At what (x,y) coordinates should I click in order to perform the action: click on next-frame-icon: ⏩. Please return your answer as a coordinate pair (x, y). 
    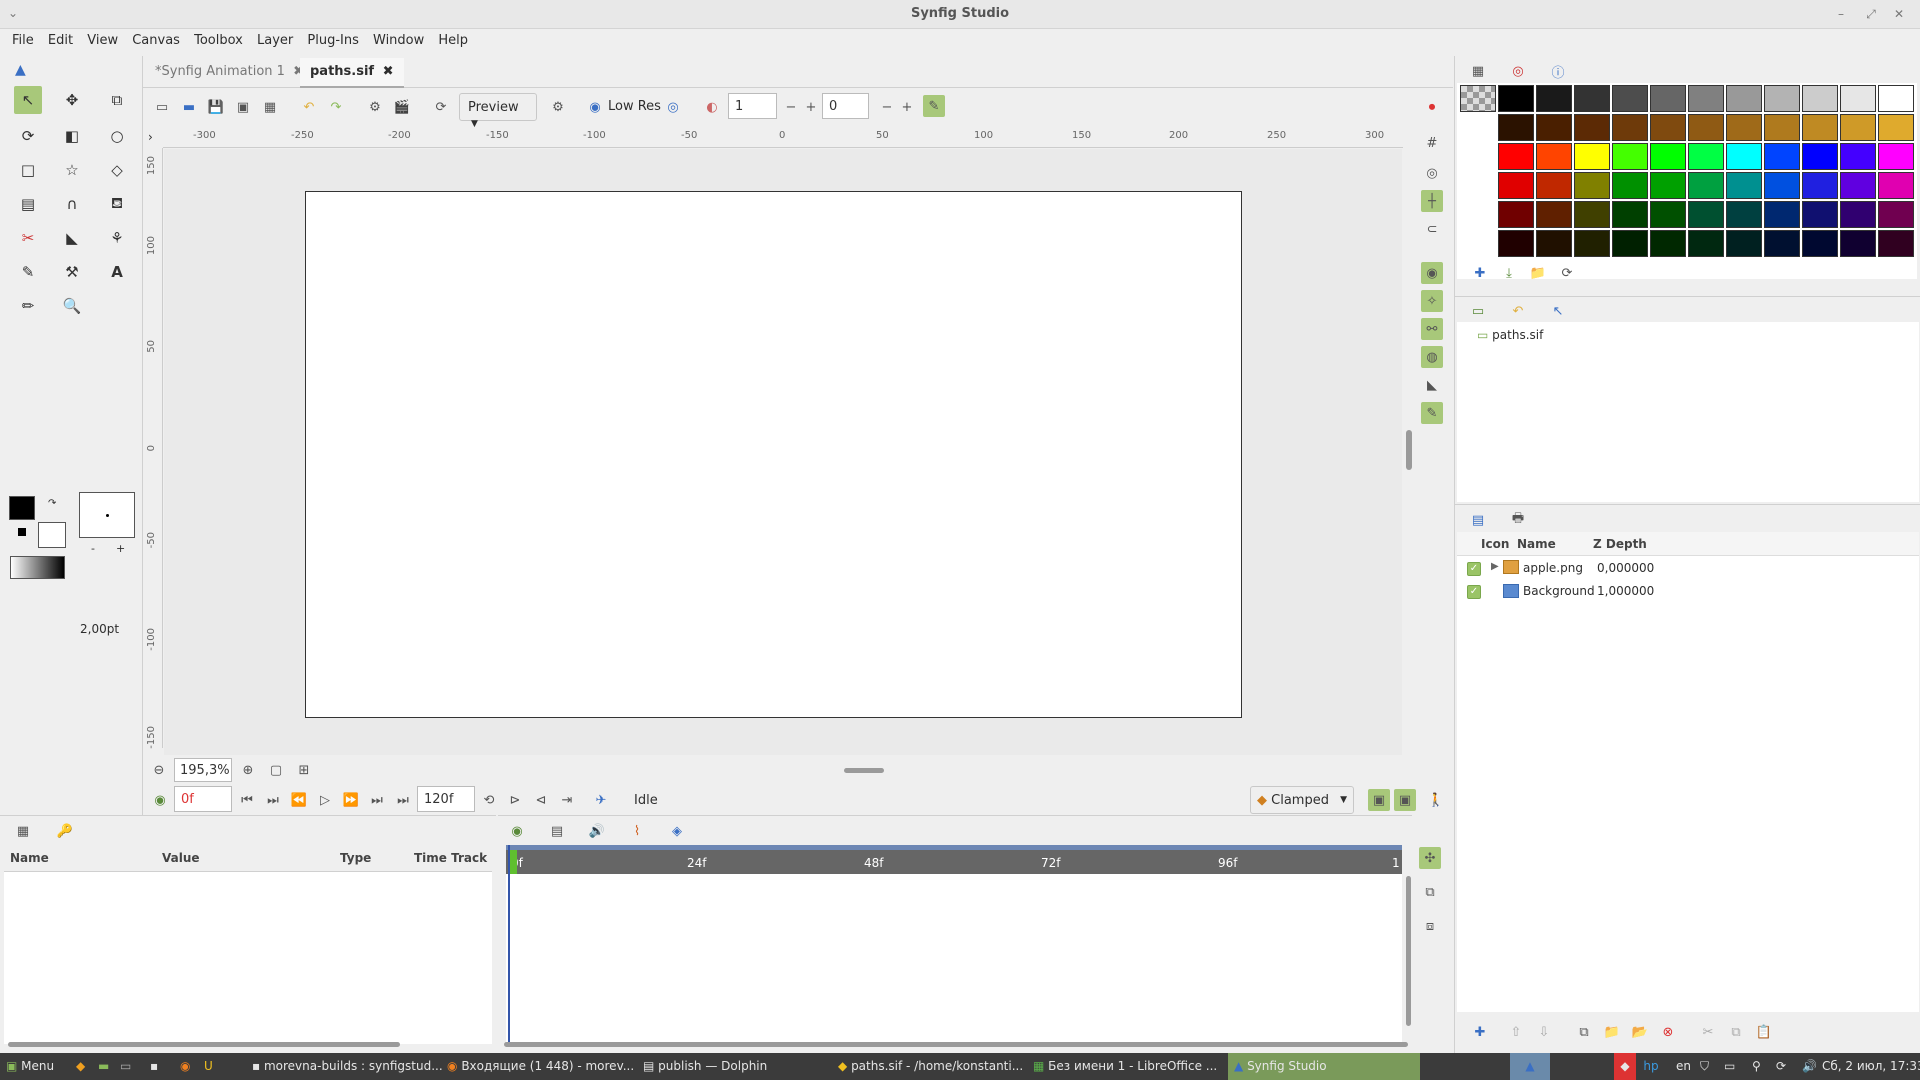
    Looking at the image, I should click on (351, 800).